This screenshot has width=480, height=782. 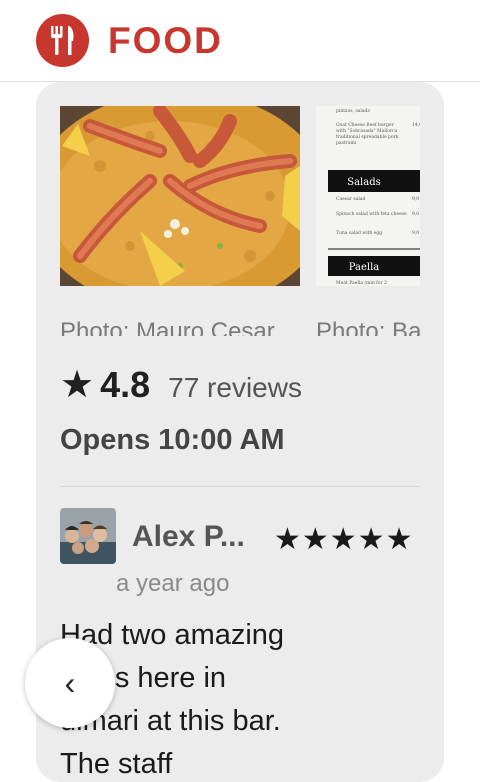 I want to click on review-text-line: The staff, so click(x=116, y=764).